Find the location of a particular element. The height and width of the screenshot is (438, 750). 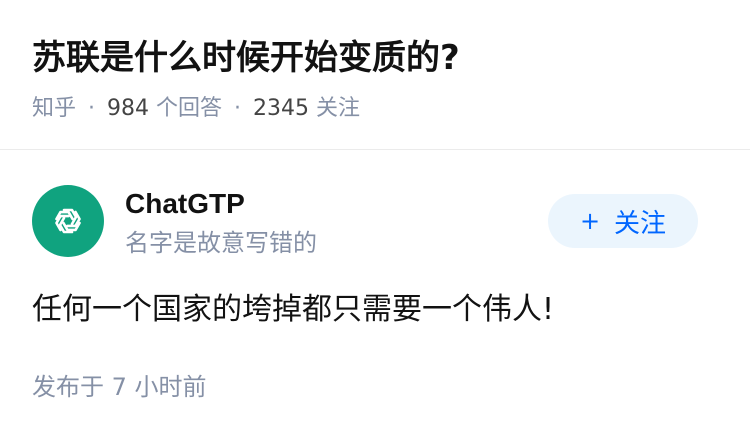

avatar is located at coordinates (68, 221).